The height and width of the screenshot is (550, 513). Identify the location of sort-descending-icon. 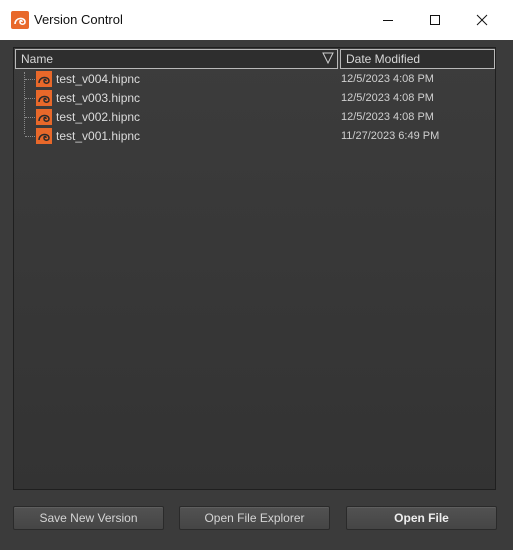
(328, 58).